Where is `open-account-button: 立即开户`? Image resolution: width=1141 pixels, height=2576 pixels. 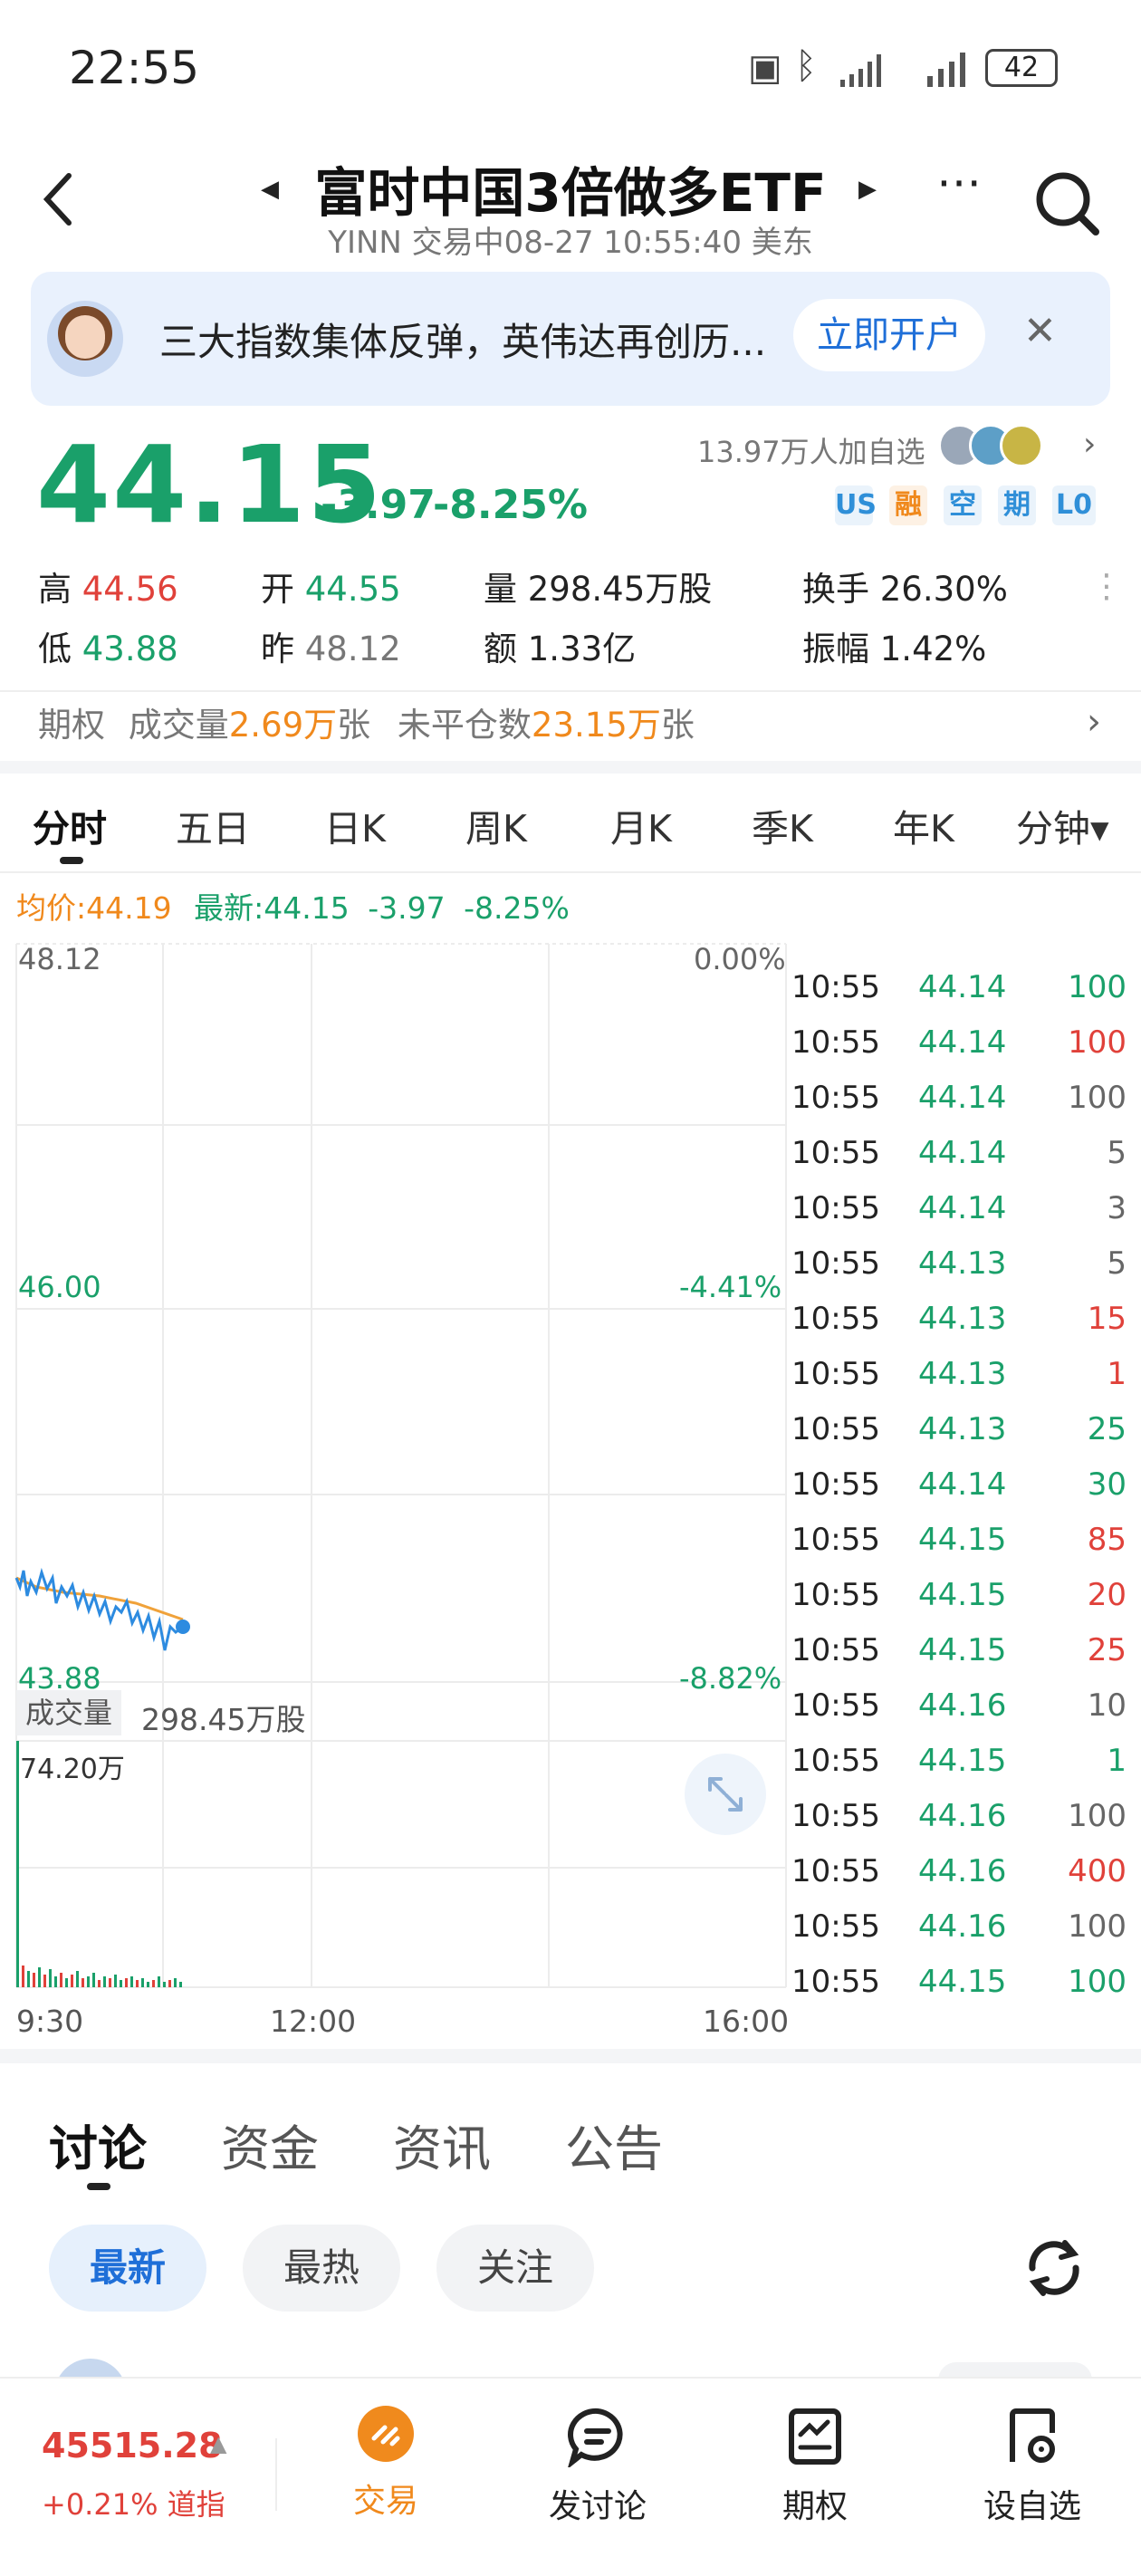 open-account-button: 立即开户 is located at coordinates (889, 335).